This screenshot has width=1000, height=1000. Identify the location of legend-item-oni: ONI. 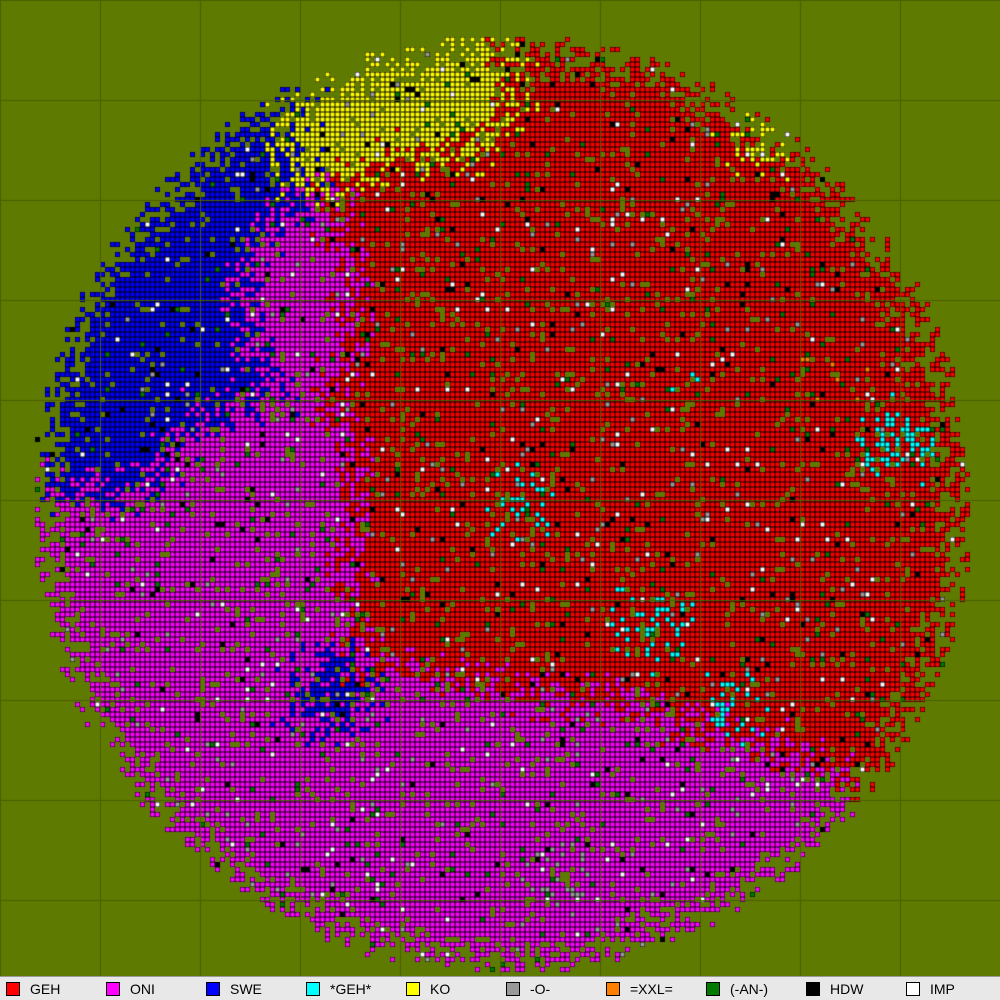
(130, 989).